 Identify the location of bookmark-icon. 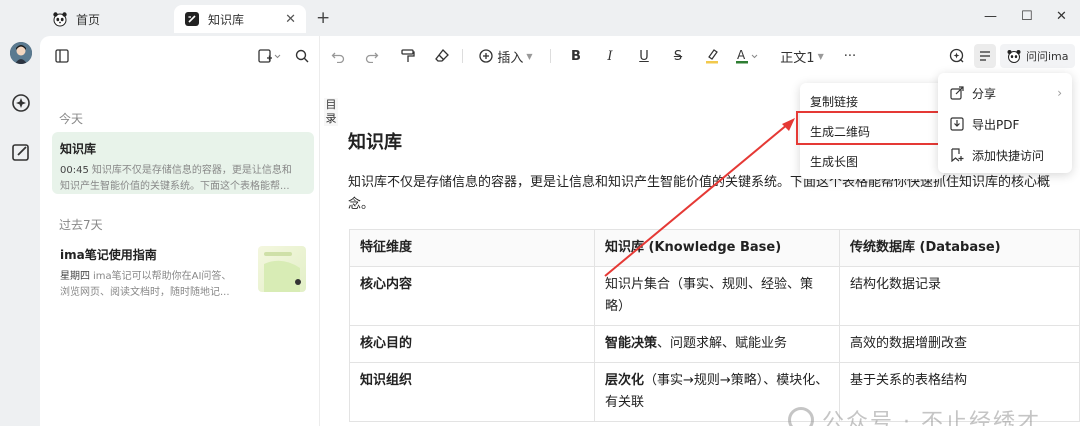
(957, 155).